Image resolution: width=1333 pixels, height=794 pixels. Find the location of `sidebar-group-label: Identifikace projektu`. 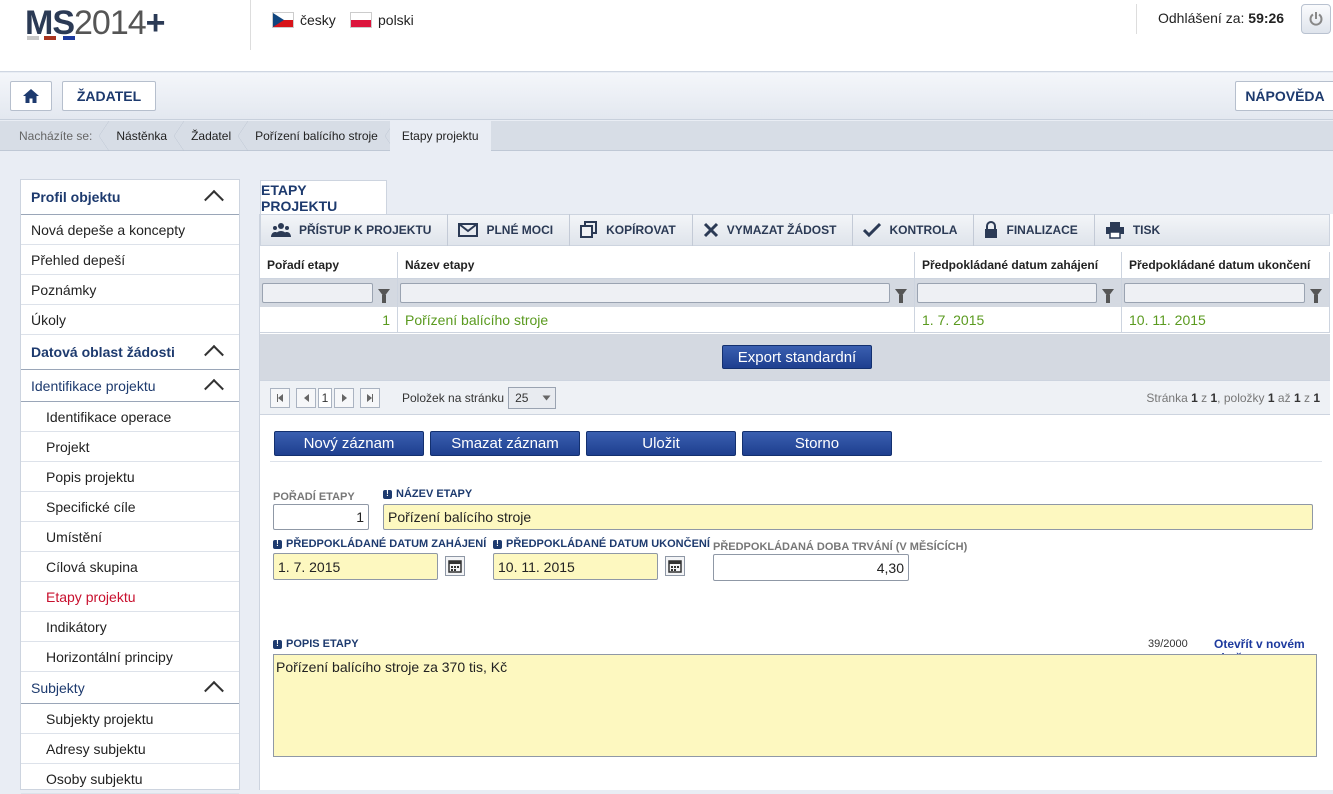

sidebar-group-label: Identifikace projektu is located at coordinates (93, 385).